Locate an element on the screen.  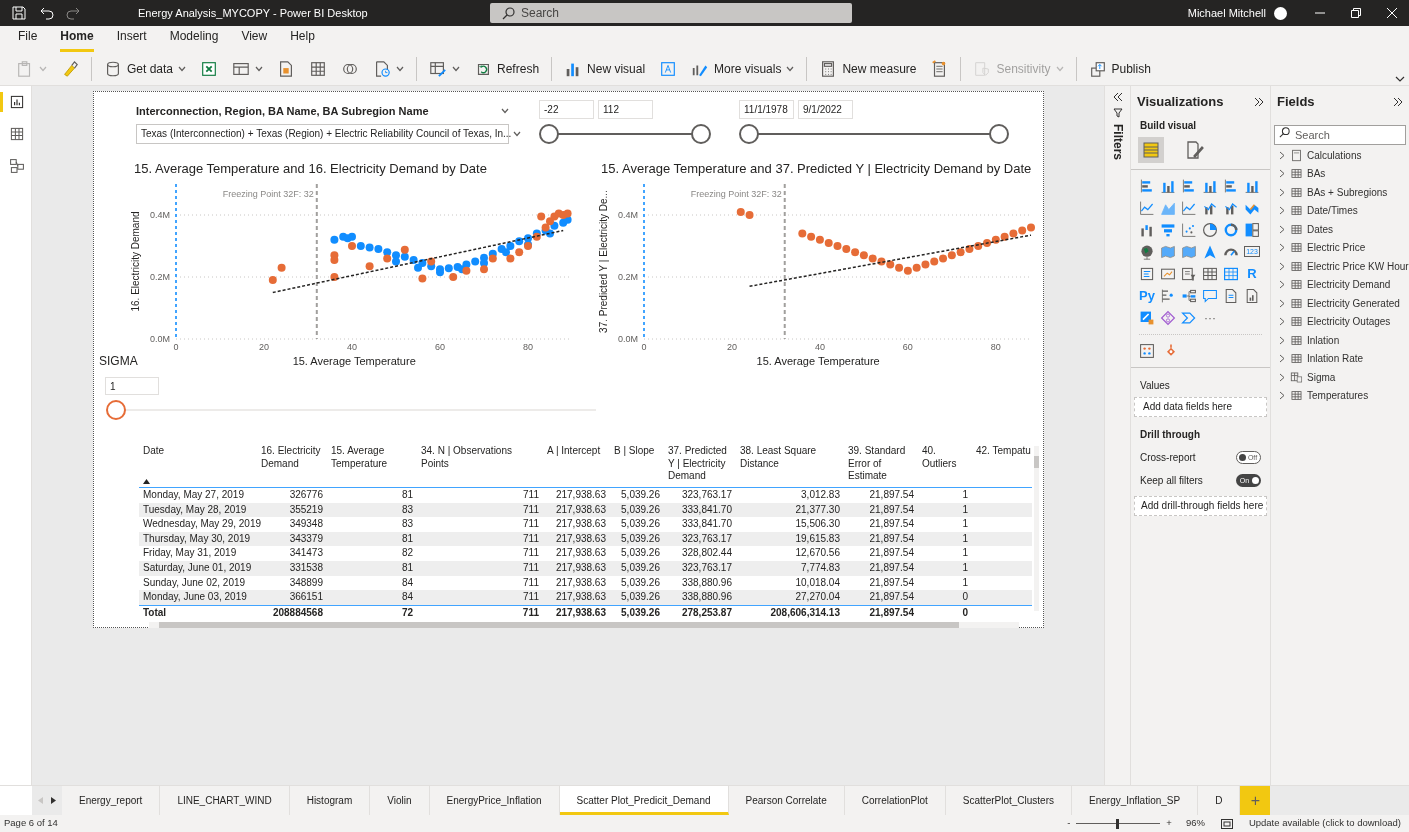
slicer-title: SIGMA is located at coordinates (118, 361).